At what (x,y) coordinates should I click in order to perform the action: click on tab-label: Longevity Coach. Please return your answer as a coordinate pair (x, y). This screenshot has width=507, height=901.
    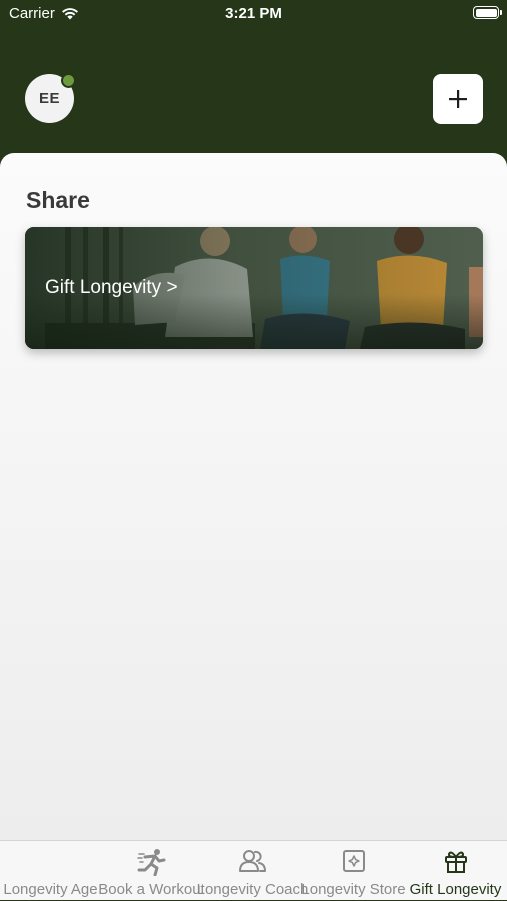
    Looking at the image, I should click on (252, 889).